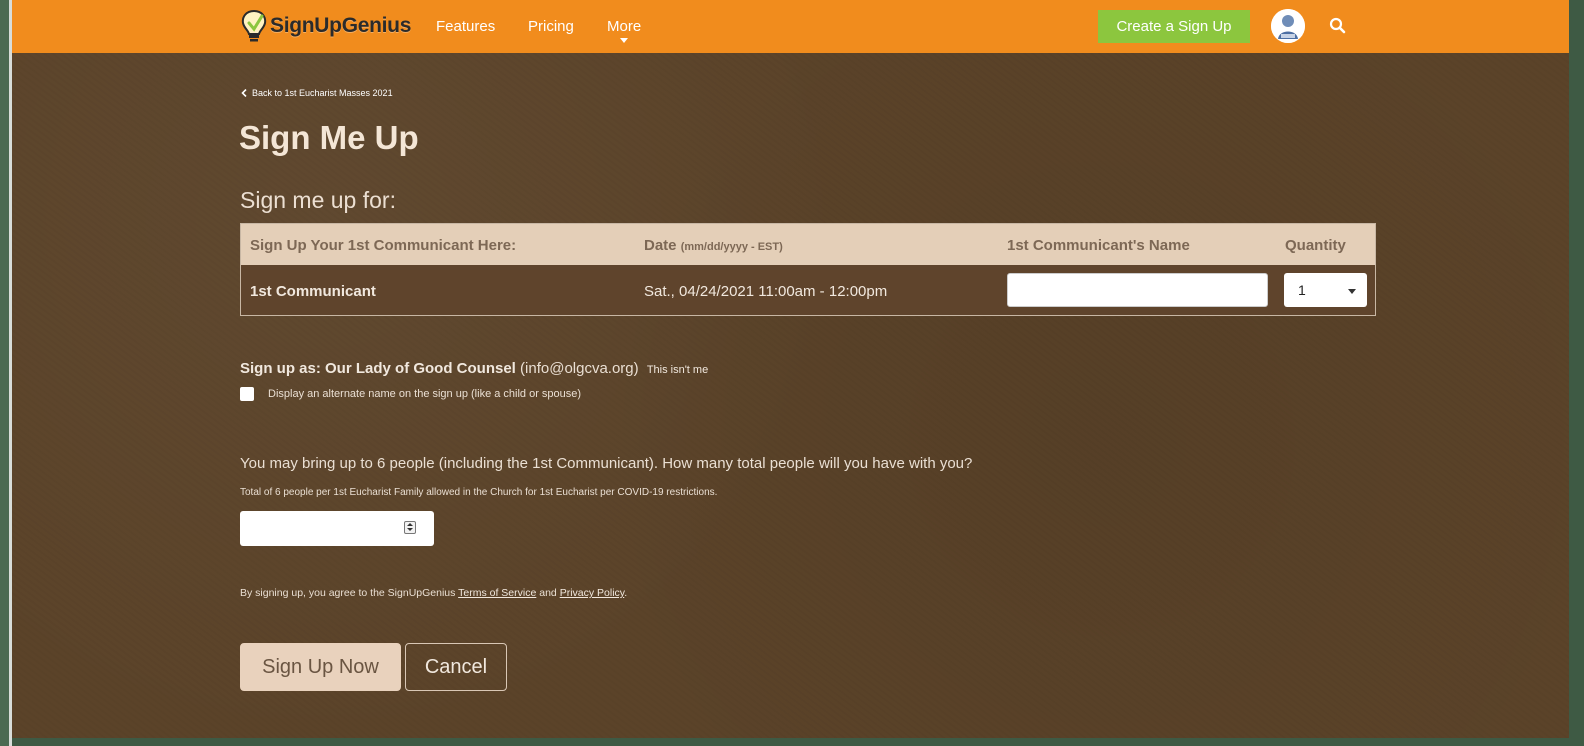 This screenshot has width=1584, height=746. I want to click on not-me-link: This isn't me, so click(677, 370).